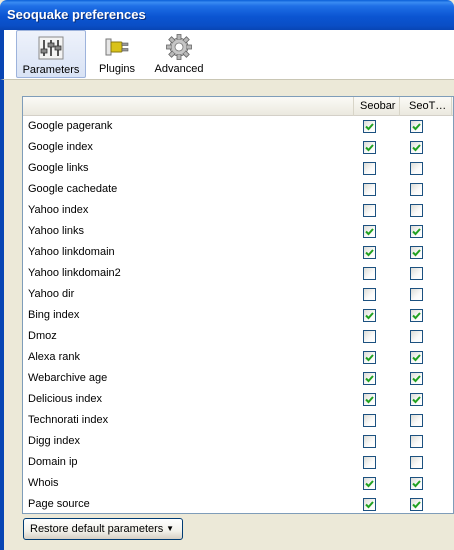 The image size is (454, 550). What do you see at coordinates (238, 294) in the screenshot?
I see `table-row: Yahoo dir` at bounding box center [238, 294].